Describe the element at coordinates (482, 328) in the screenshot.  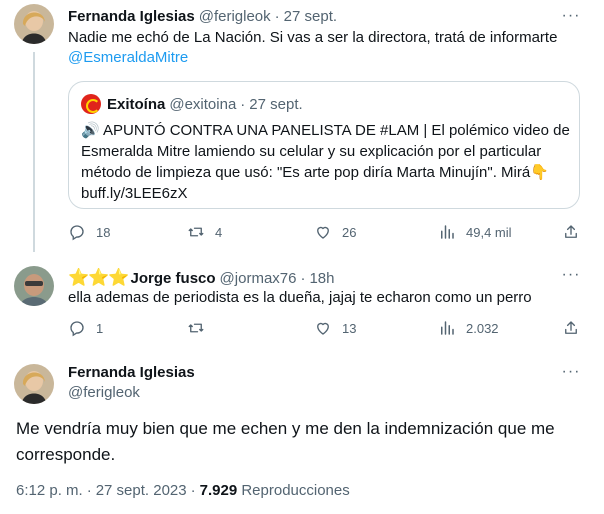
I see `views-count: 2.032` at that location.